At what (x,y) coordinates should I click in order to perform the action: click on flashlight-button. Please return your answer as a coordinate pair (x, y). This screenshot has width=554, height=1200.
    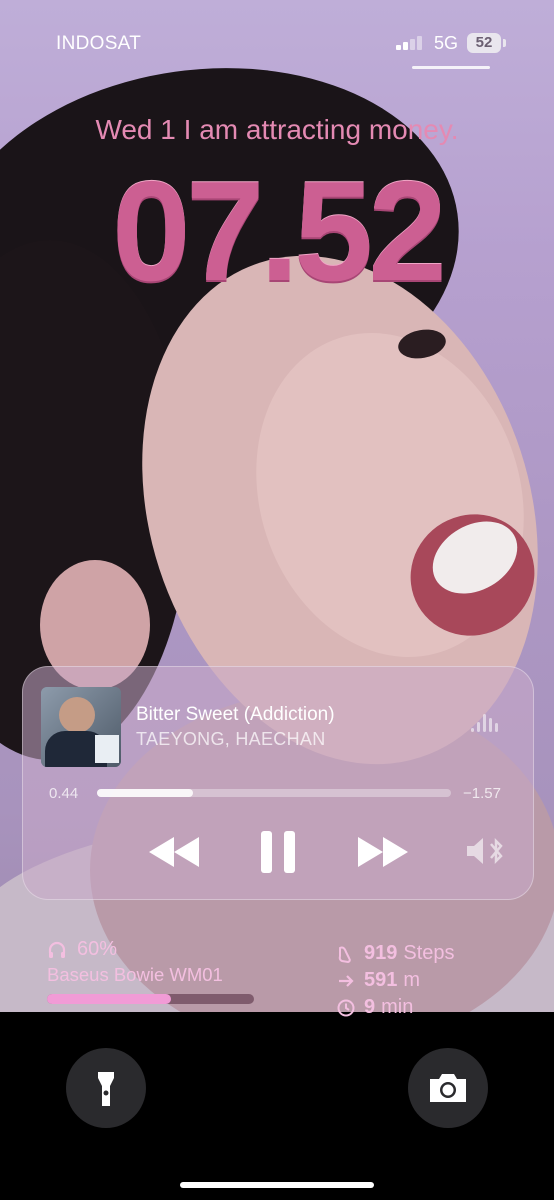
    Looking at the image, I should click on (106, 1088).